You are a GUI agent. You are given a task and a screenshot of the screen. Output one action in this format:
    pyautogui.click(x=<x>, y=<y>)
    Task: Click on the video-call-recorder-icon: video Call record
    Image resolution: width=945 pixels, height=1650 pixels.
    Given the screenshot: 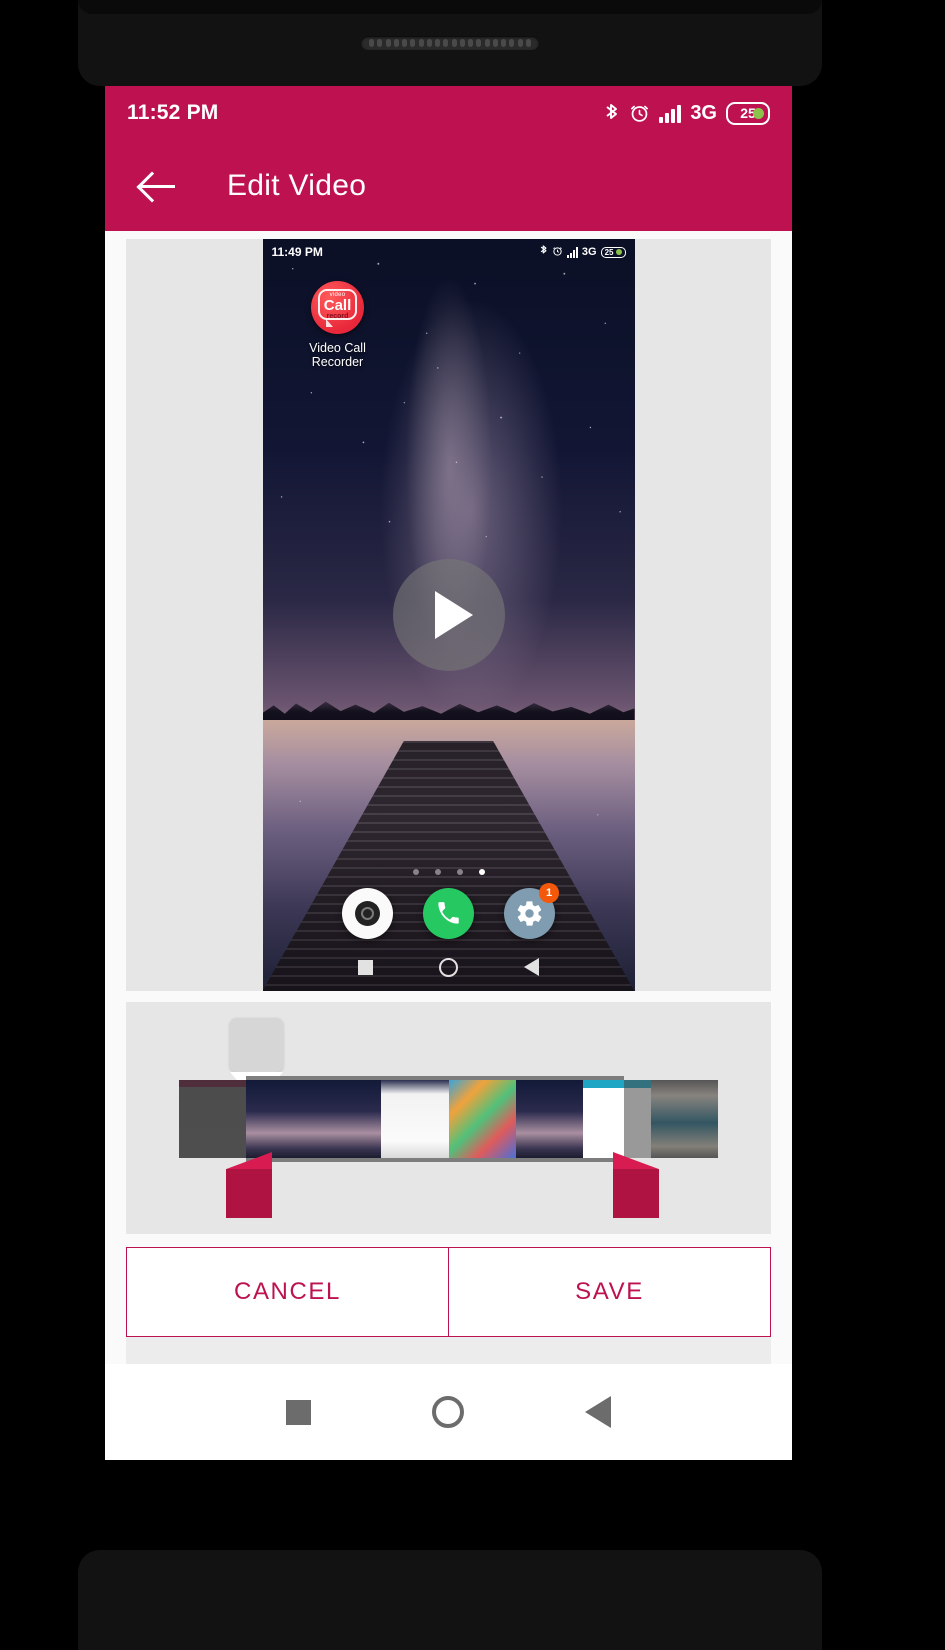 What is the action you would take?
    pyautogui.click(x=337, y=307)
    